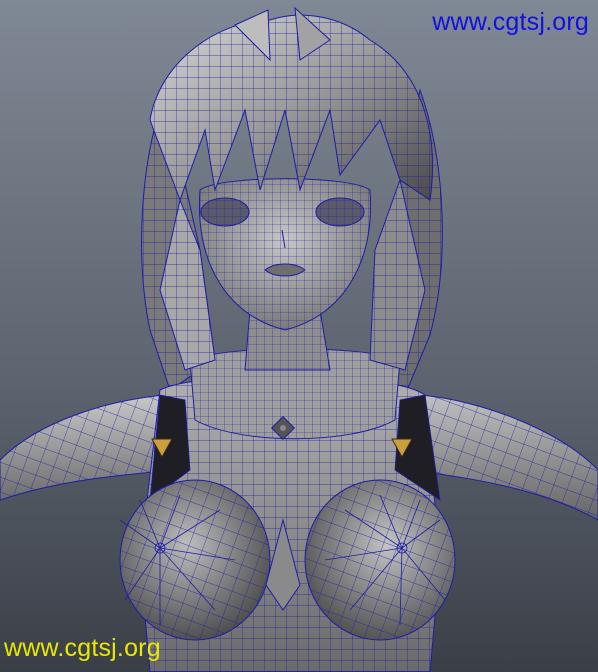 The height and width of the screenshot is (672, 598). I want to click on watermark-top-right: www.cgtsj.org, so click(510, 22).